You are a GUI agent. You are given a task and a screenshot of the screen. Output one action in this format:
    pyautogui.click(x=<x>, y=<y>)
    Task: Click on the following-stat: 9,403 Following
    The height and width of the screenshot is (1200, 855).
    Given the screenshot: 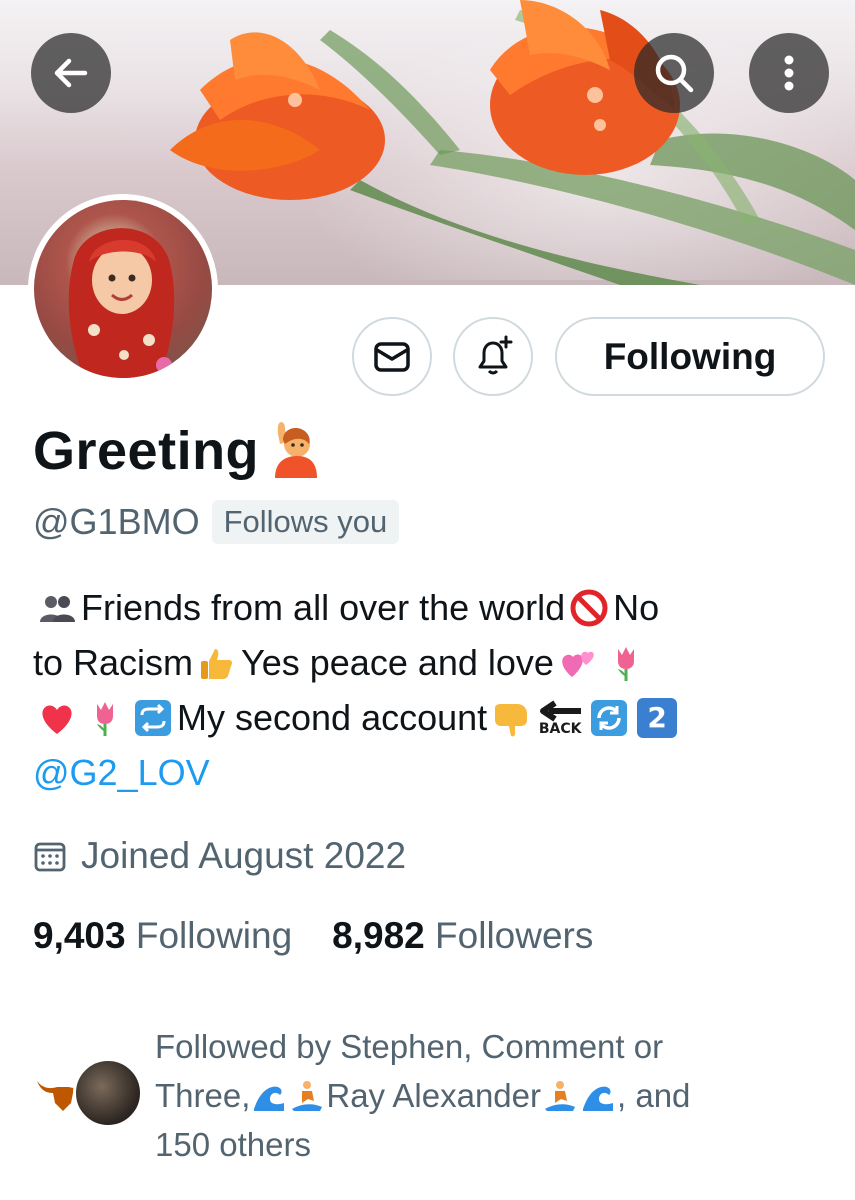 What is the action you would take?
    pyautogui.click(x=162, y=936)
    